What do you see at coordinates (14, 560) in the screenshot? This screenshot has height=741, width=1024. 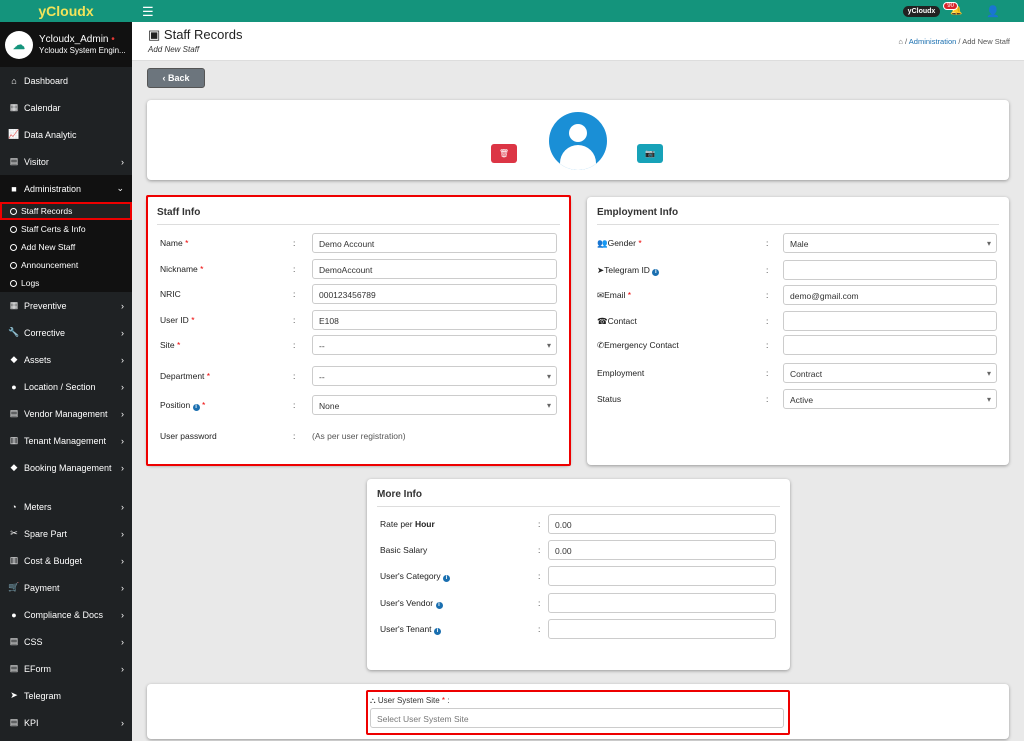 I see `bar-chart-icon: ▥` at bounding box center [14, 560].